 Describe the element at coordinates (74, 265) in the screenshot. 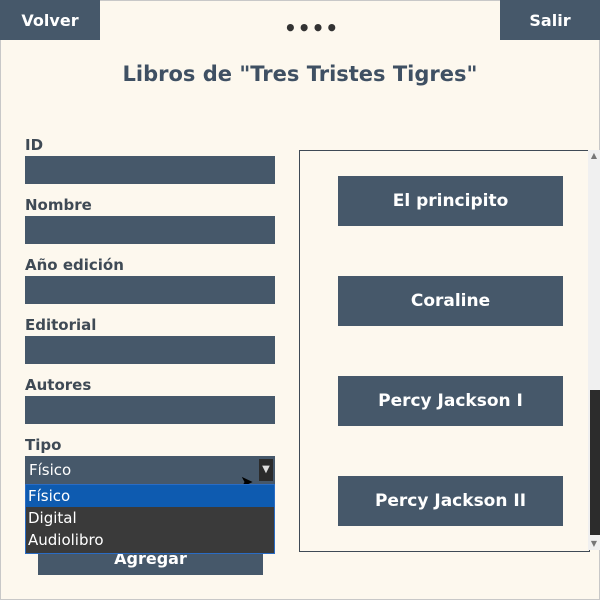

I see `anio-edicion-label: Año edición` at that location.